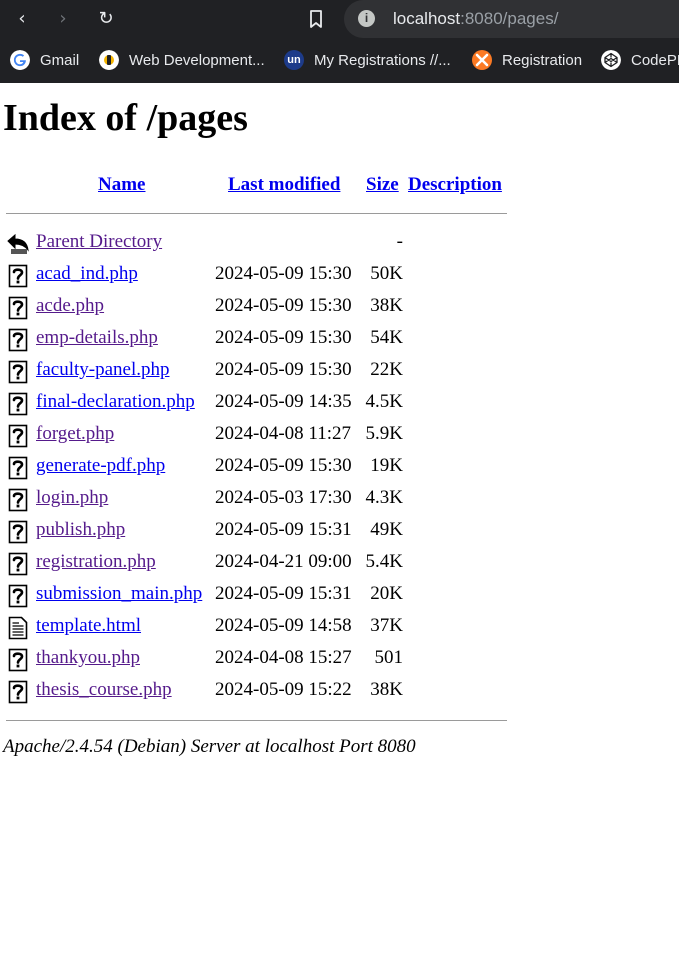 This screenshot has height=974, width=679. I want to click on file-link: template.html, so click(88, 626).